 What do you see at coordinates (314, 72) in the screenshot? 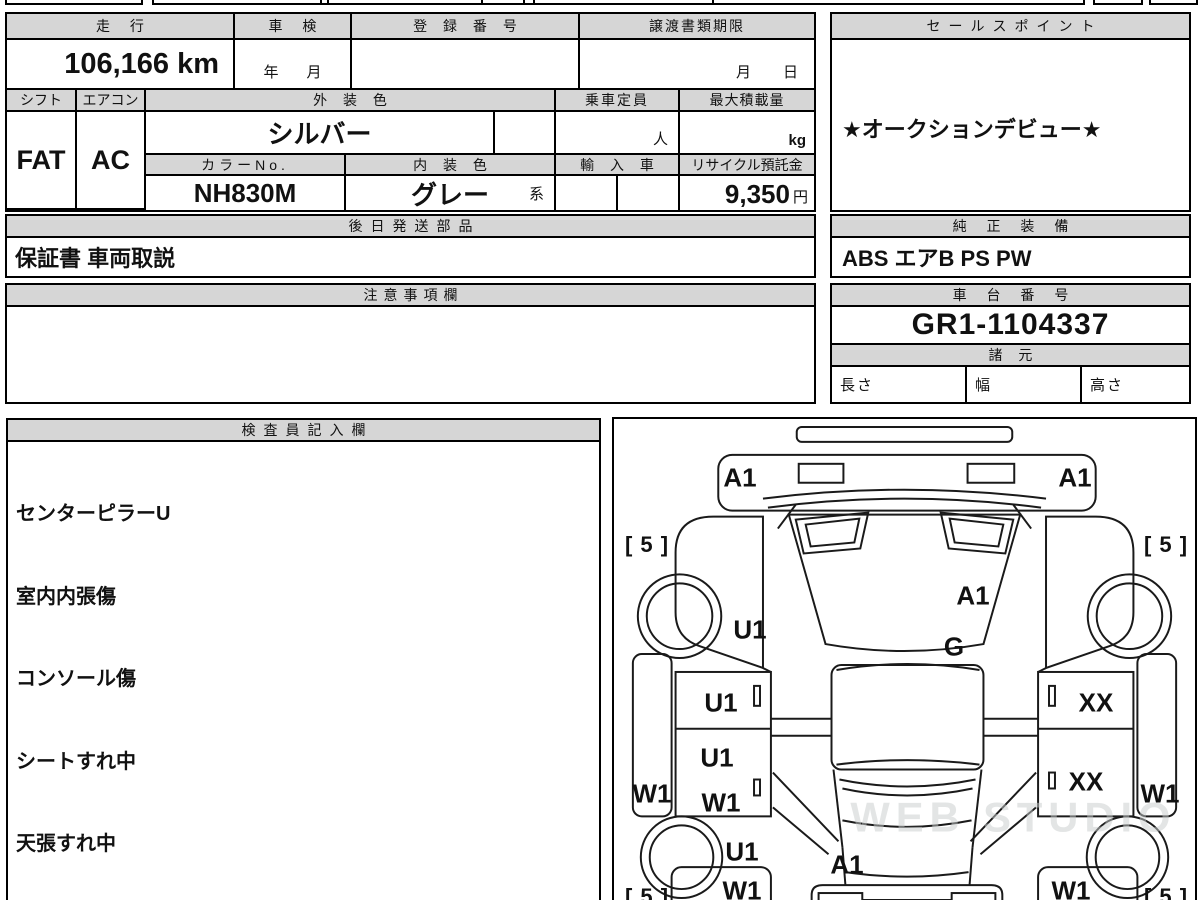
I see `shaken-month-label: 月` at bounding box center [314, 72].